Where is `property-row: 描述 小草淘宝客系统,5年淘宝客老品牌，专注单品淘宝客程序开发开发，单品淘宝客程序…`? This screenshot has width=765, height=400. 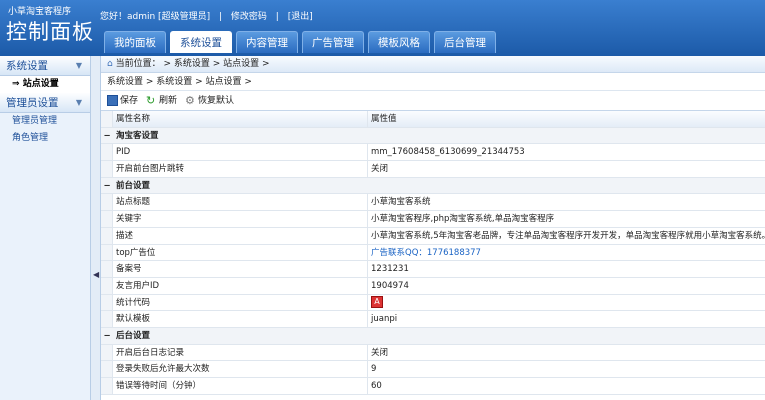
property-row: 描述 小草淘宝客系统,5年淘宝客老品牌，专注单品淘宝客程序开发开发，单品淘宝客程序… is located at coordinates (433, 236).